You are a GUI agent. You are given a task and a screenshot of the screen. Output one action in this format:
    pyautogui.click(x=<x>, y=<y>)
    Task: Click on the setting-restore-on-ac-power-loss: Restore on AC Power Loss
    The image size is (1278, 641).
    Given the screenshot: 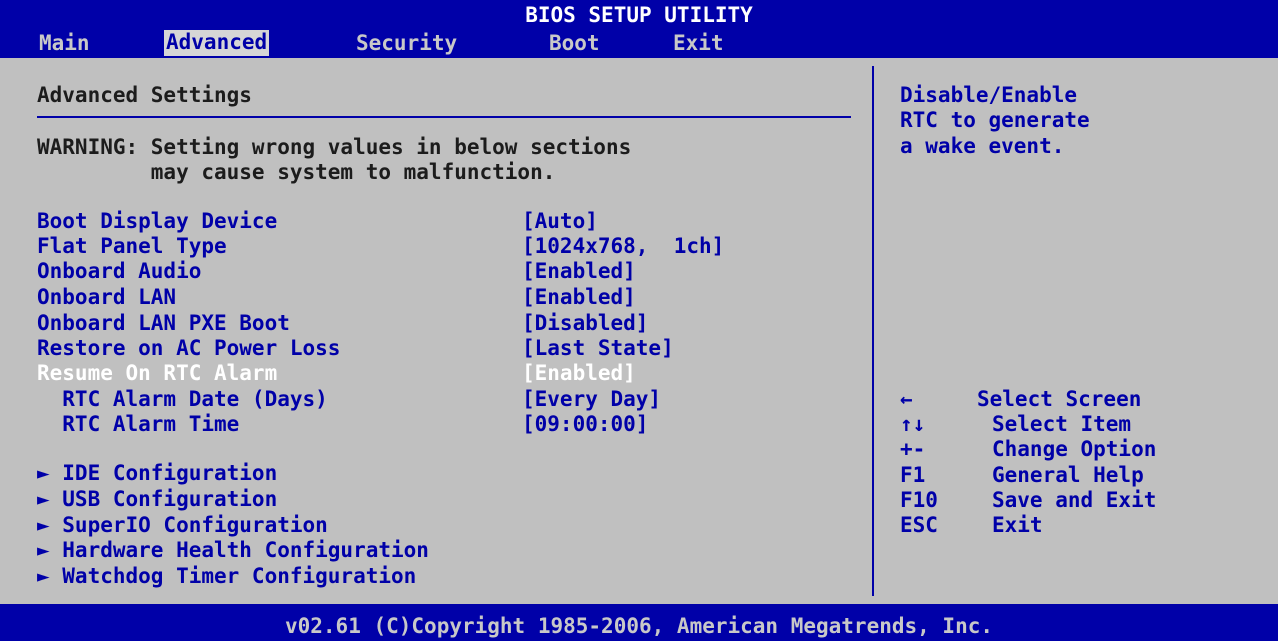 What is the action you would take?
    pyautogui.click(x=188, y=349)
    